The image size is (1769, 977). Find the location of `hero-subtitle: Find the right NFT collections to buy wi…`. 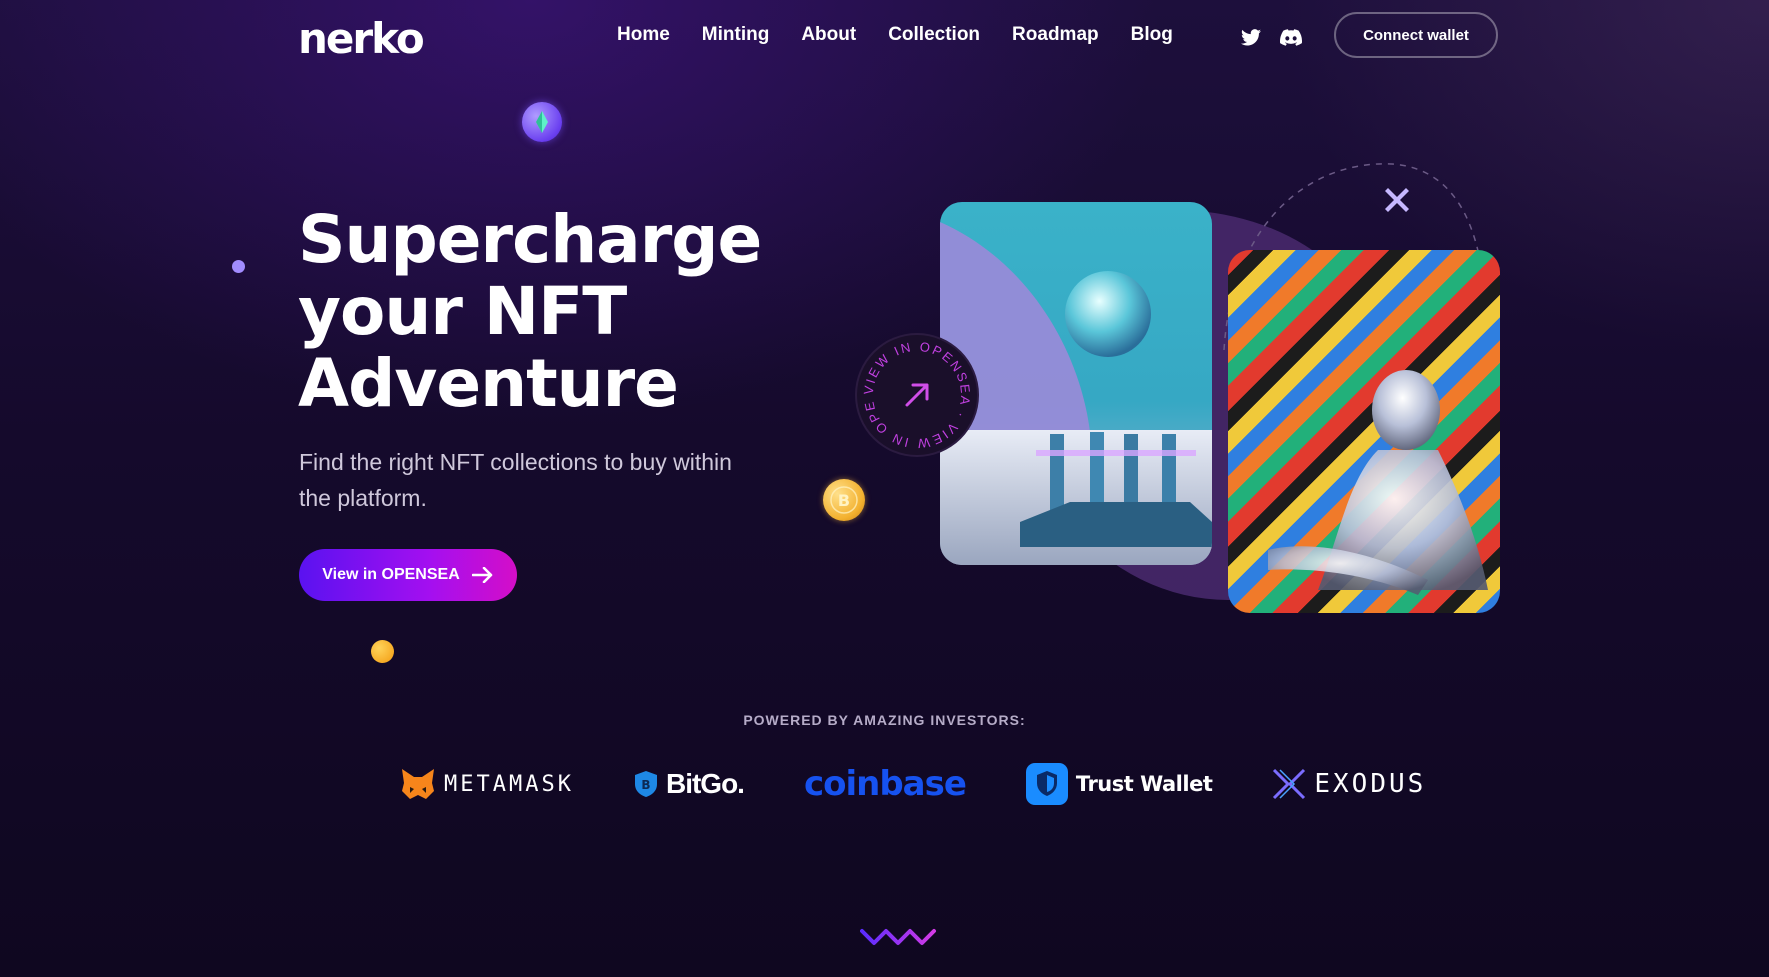

hero-subtitle: Find the right NFT collections to buy wi… is located at coordinates (515, 480).